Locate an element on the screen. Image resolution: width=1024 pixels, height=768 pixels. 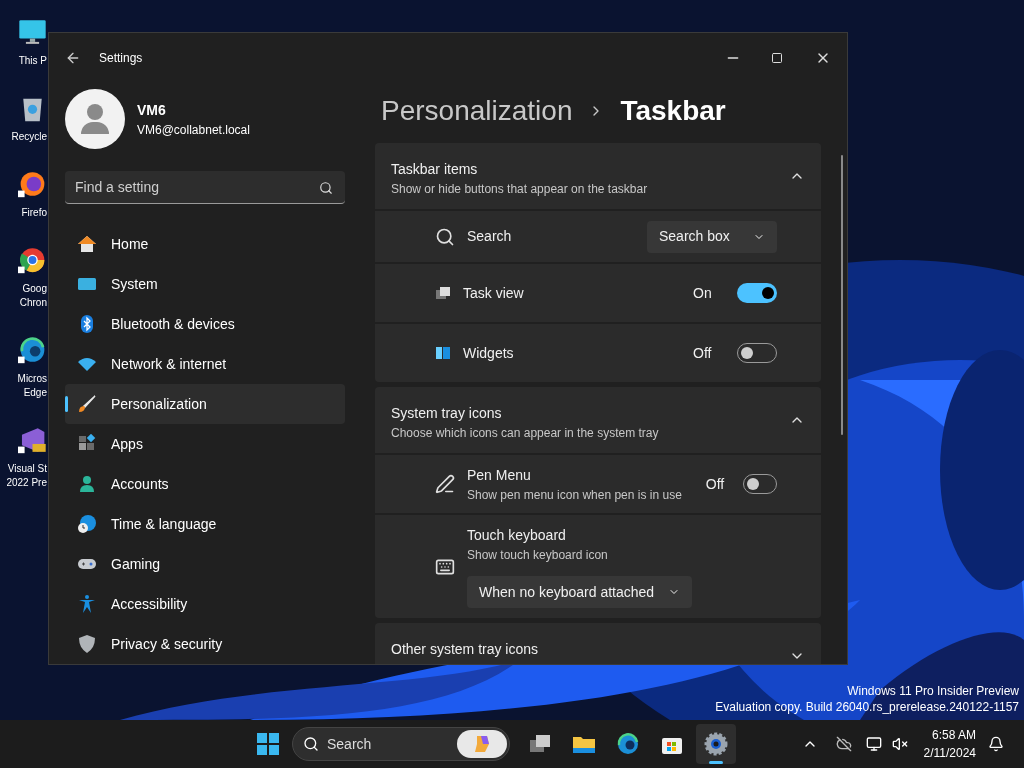
desktop-icon-label: Goog is located at coordinates (34, 289).